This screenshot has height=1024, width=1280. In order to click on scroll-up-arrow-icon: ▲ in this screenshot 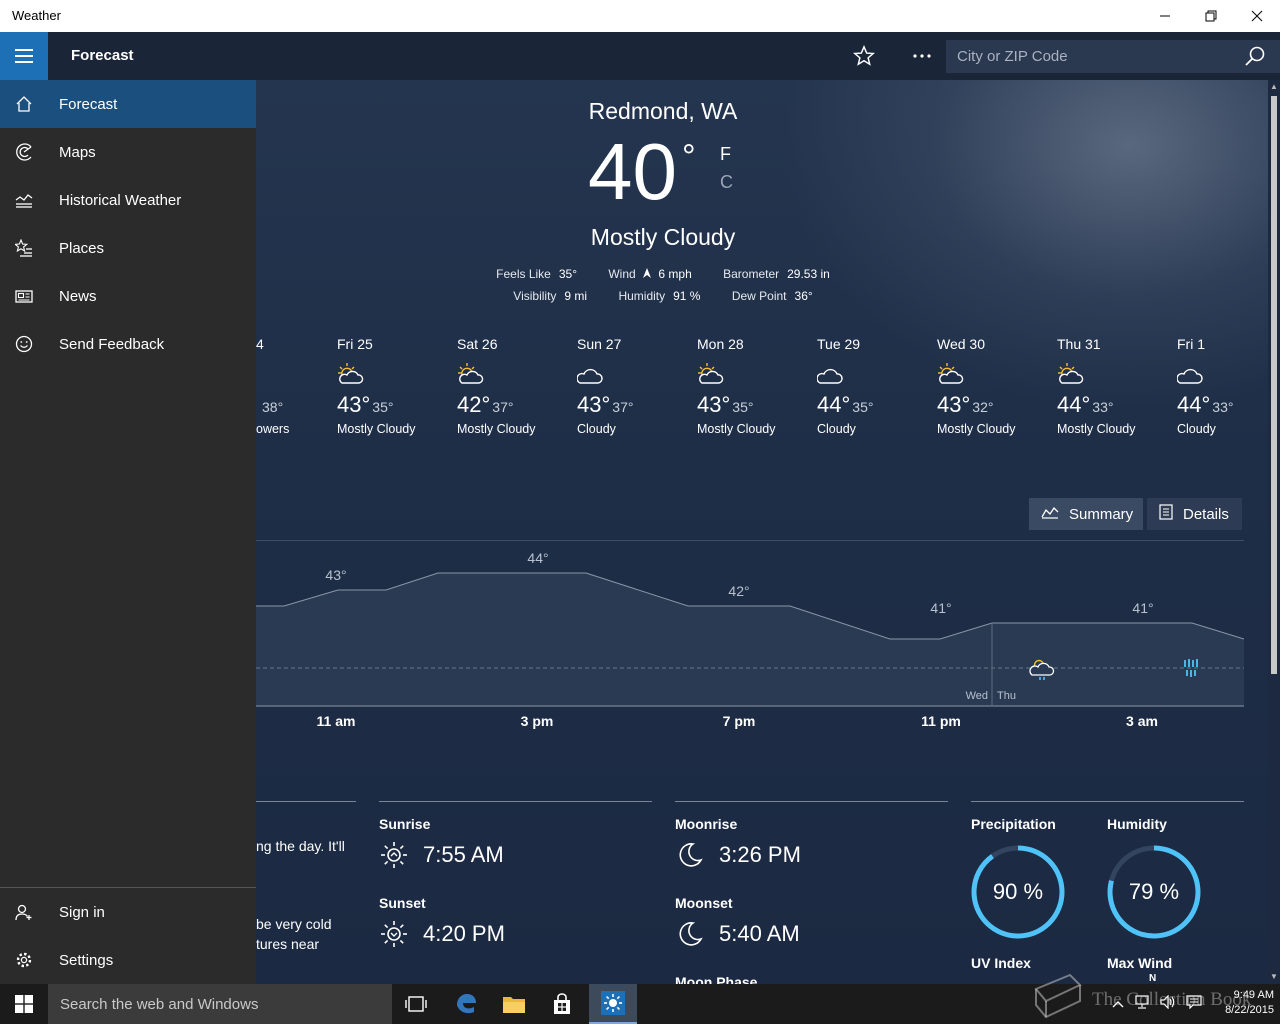, I will do `click(1274, 86)`.